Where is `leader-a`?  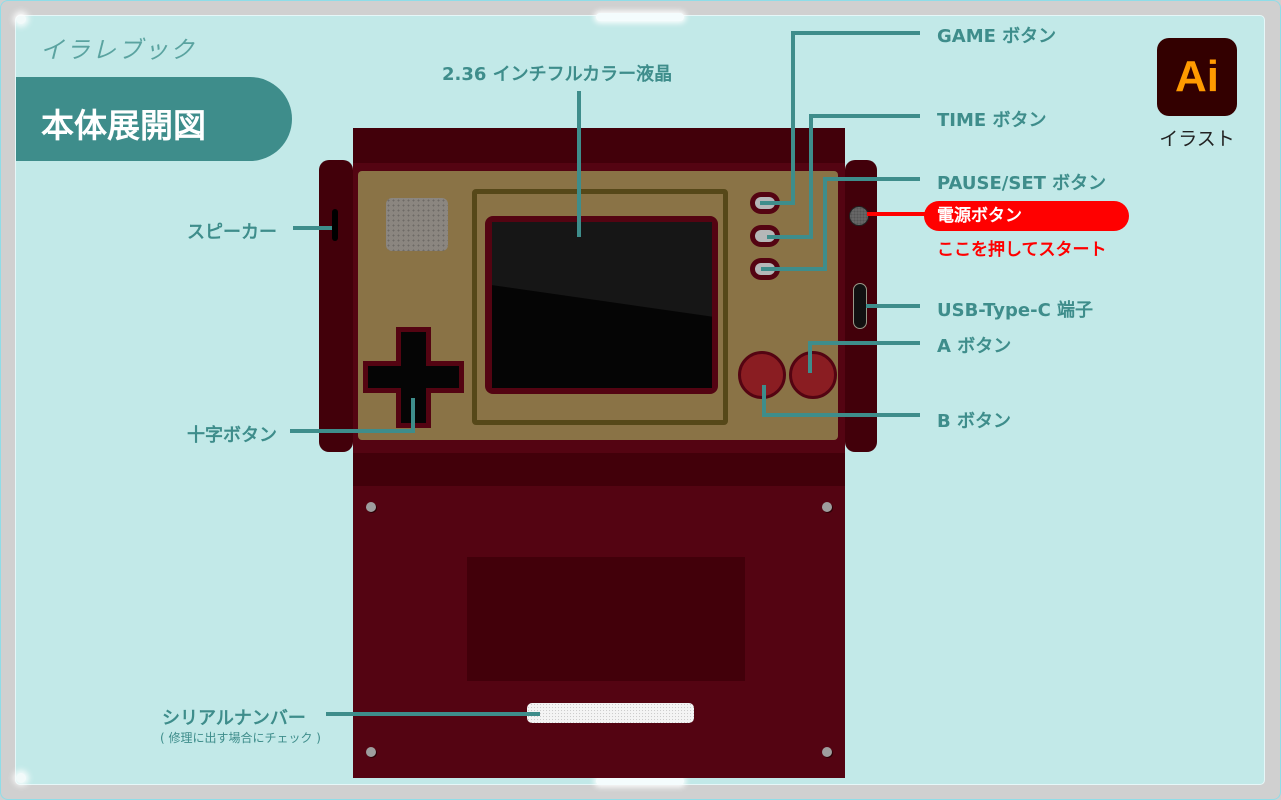
leader-a is located at coordinates (864, 357).